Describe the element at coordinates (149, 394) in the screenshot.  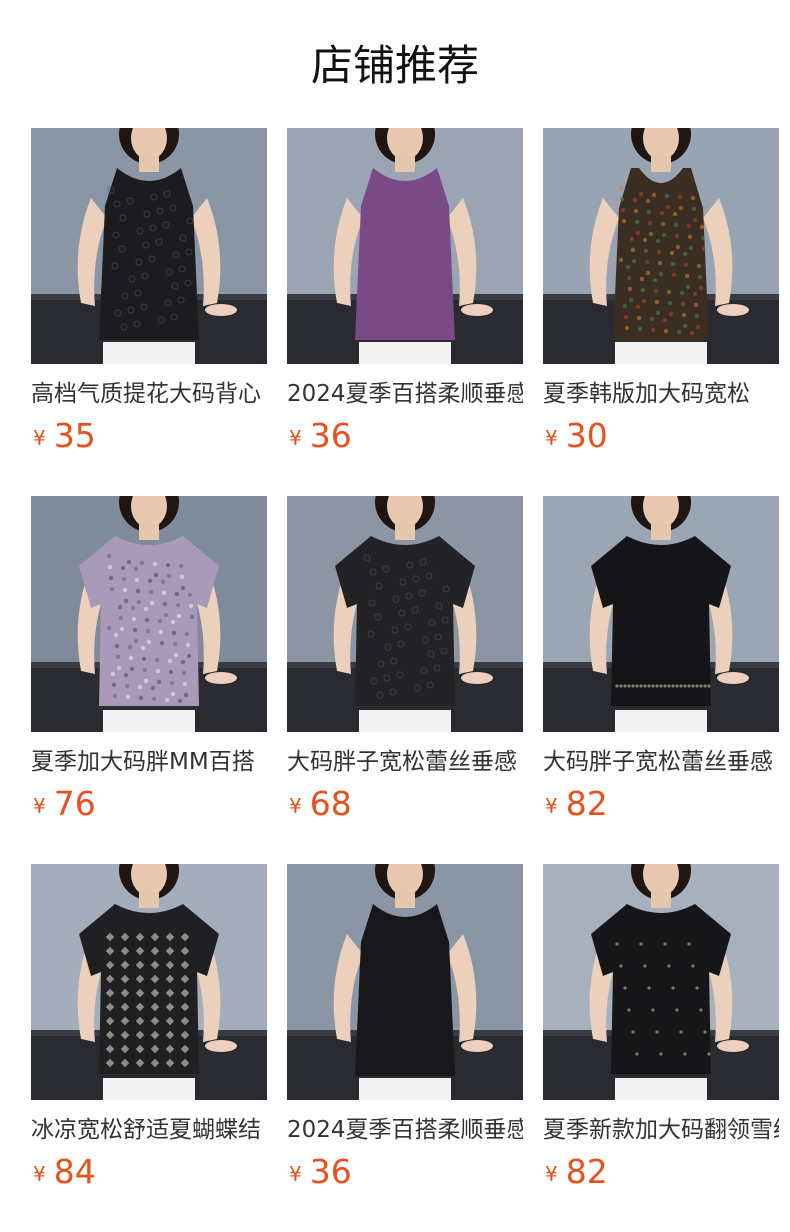
I see `product-name: 高档气质提花大码背心` at that location.